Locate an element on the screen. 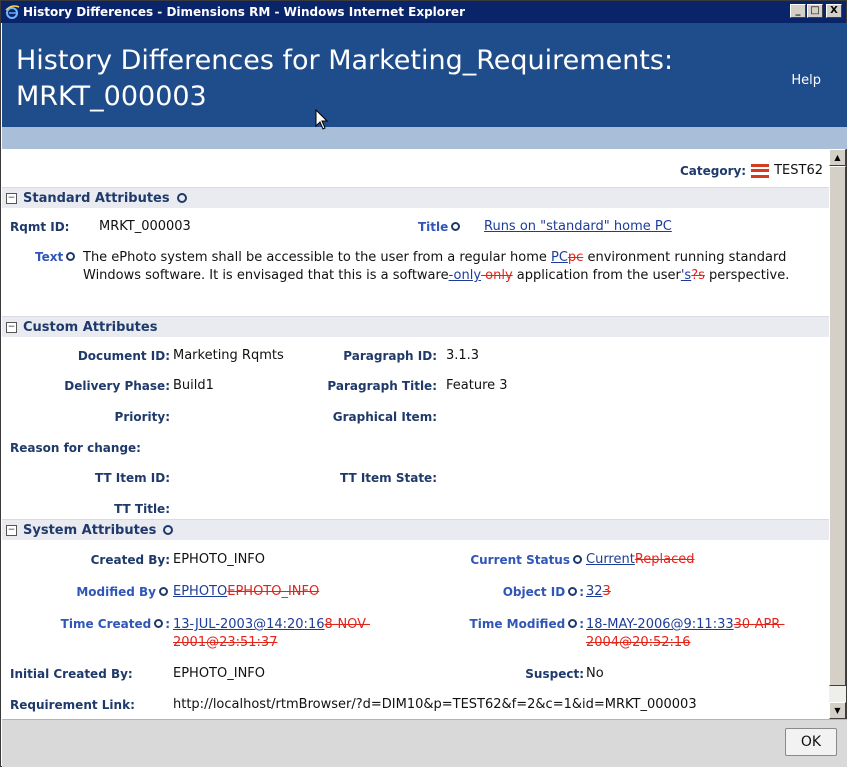  inserted-text: EPHOTO is located at coordinates (200, 591).